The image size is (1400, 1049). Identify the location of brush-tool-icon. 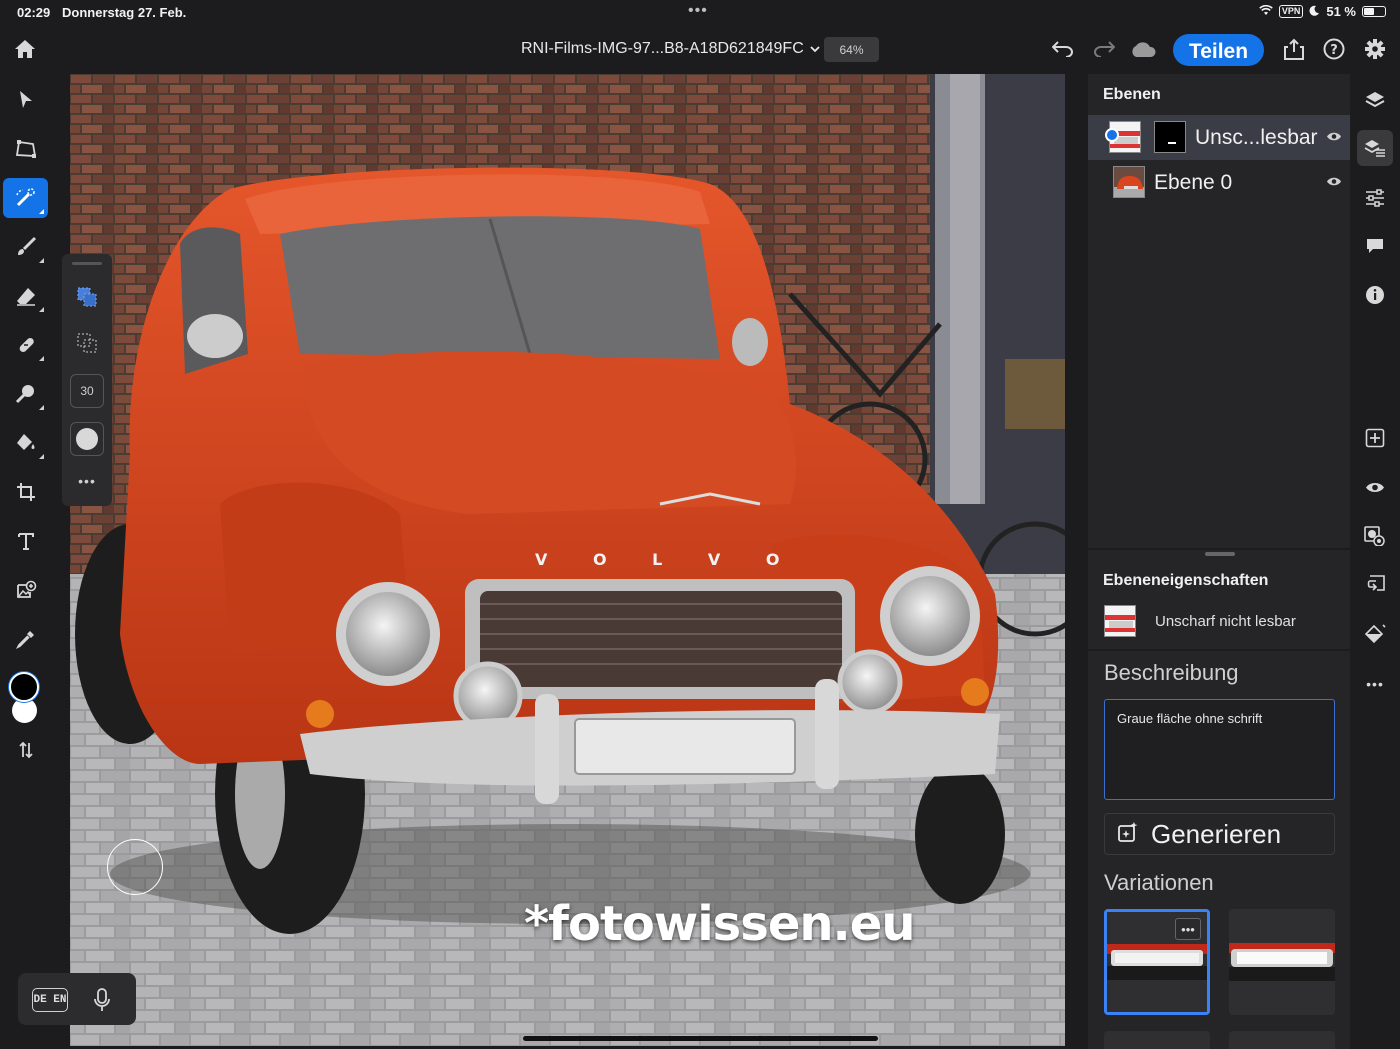
(25, 247).